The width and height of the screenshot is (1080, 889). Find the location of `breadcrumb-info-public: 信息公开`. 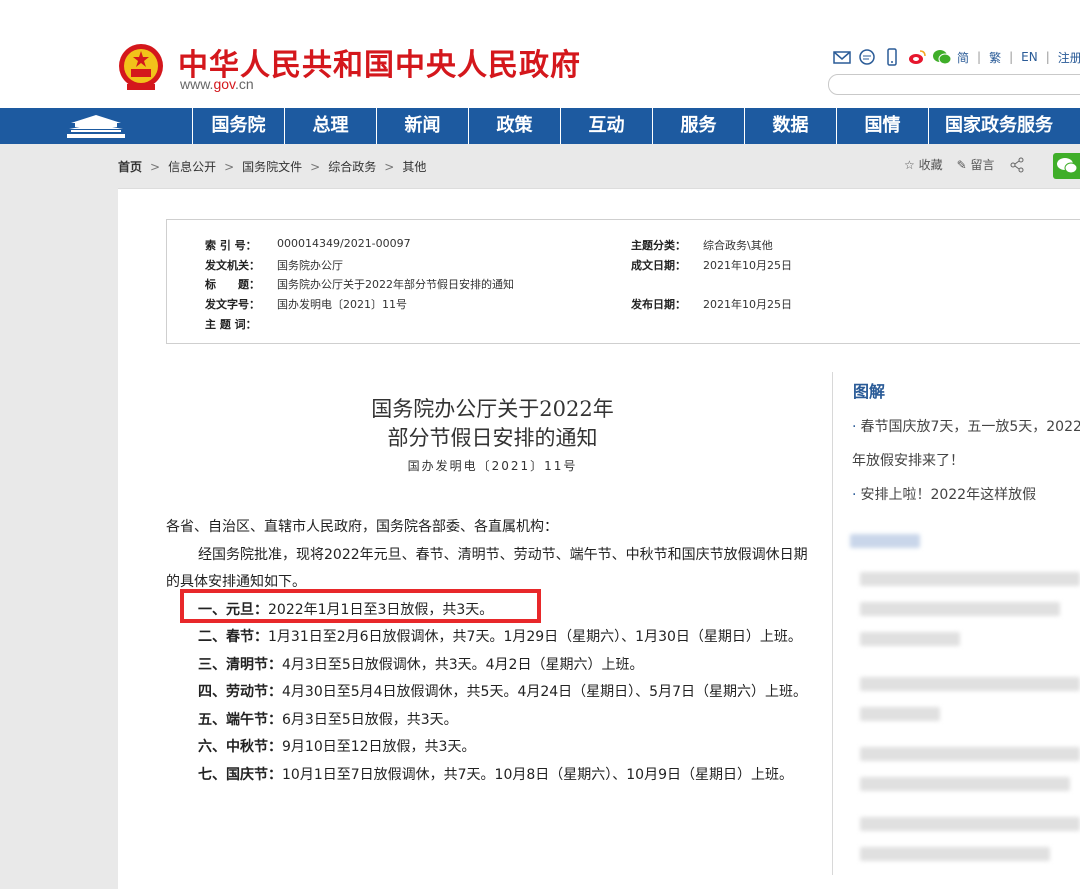

breadcrumb-info-public: 信息公开 is located at coordinates (192, 166).